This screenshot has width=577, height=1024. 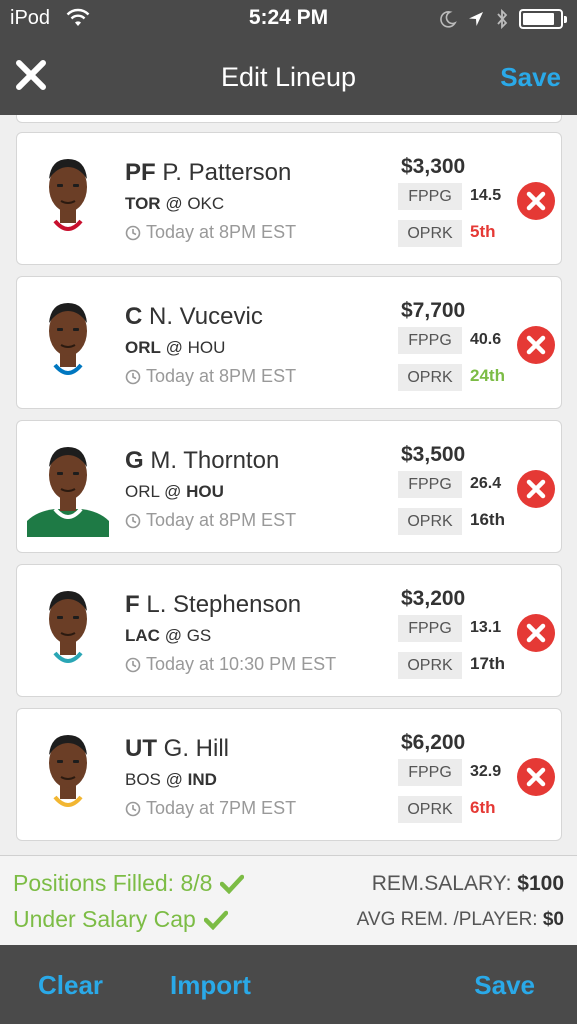 I want to click on avg-rem-value: $0, so click(x=553, y=919).